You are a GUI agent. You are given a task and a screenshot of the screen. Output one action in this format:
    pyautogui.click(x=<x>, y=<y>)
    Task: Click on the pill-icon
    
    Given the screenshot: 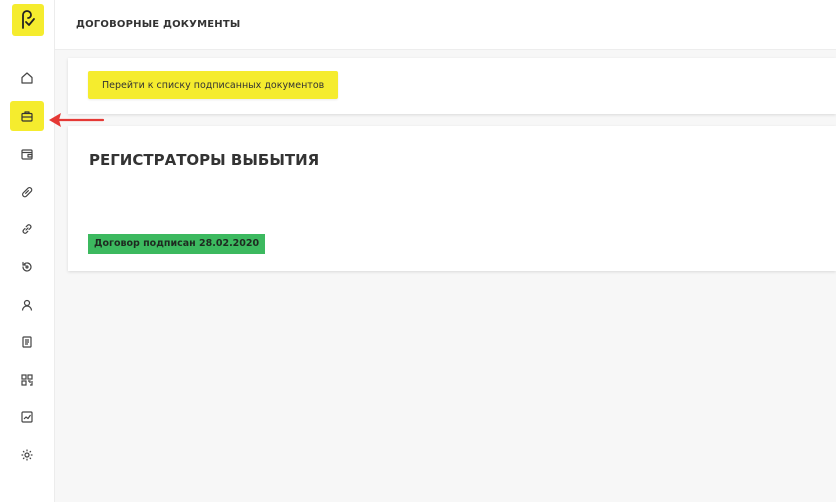 What is the action you would take?
    pyautogui.click(x=27, y=192)
    